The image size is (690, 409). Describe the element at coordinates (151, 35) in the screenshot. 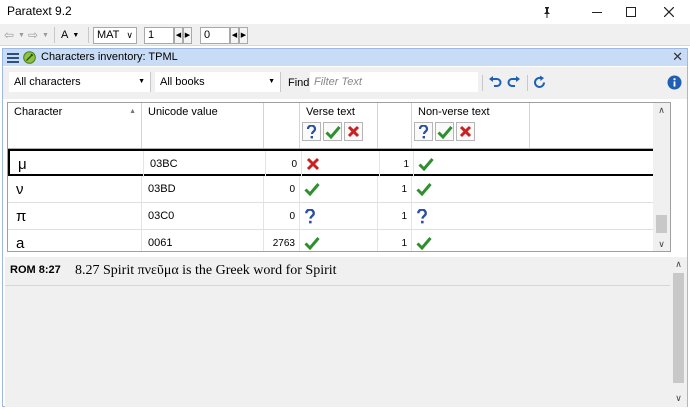

I see `chapter-value: 1` at that location.